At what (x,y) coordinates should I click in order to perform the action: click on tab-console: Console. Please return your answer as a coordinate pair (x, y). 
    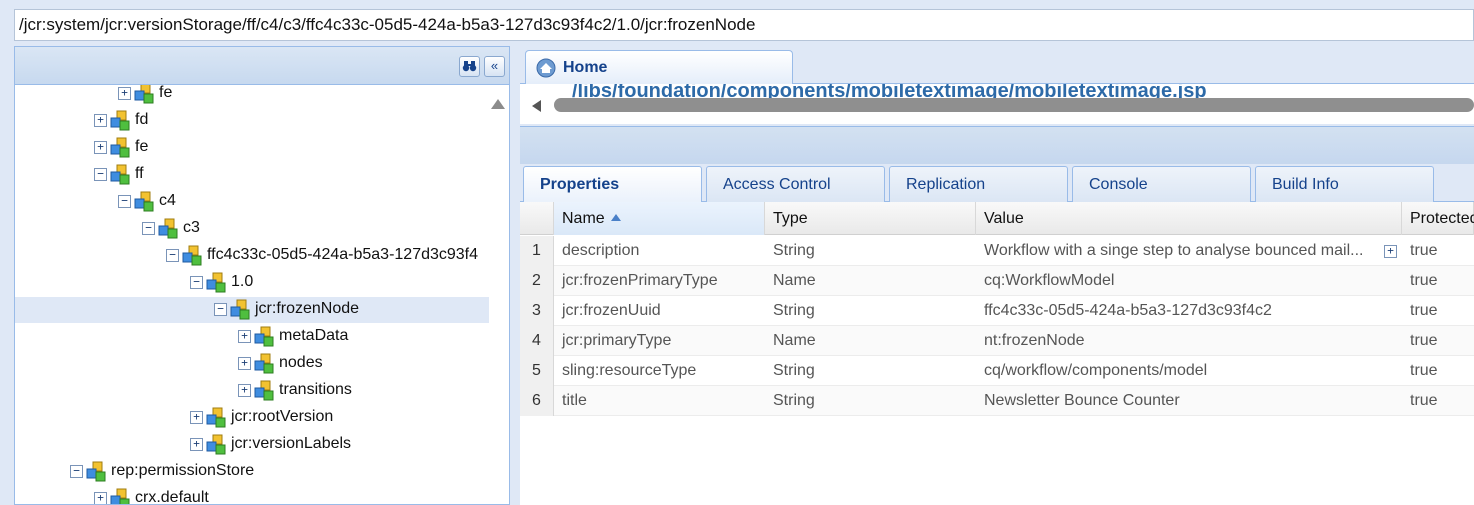
    Looking at the image, I should click on (1161, 184).